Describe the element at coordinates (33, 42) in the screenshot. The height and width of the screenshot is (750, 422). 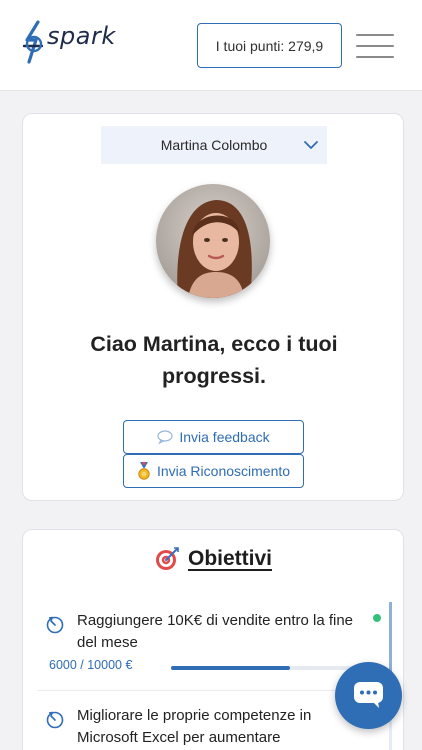
I see `spark-logo-icon` at that location.